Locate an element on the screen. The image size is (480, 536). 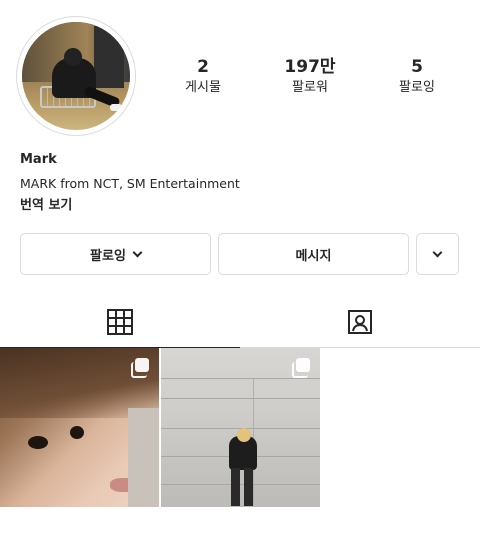
stat-following: 5 팔로잉 is located at coordinates (417, 76).